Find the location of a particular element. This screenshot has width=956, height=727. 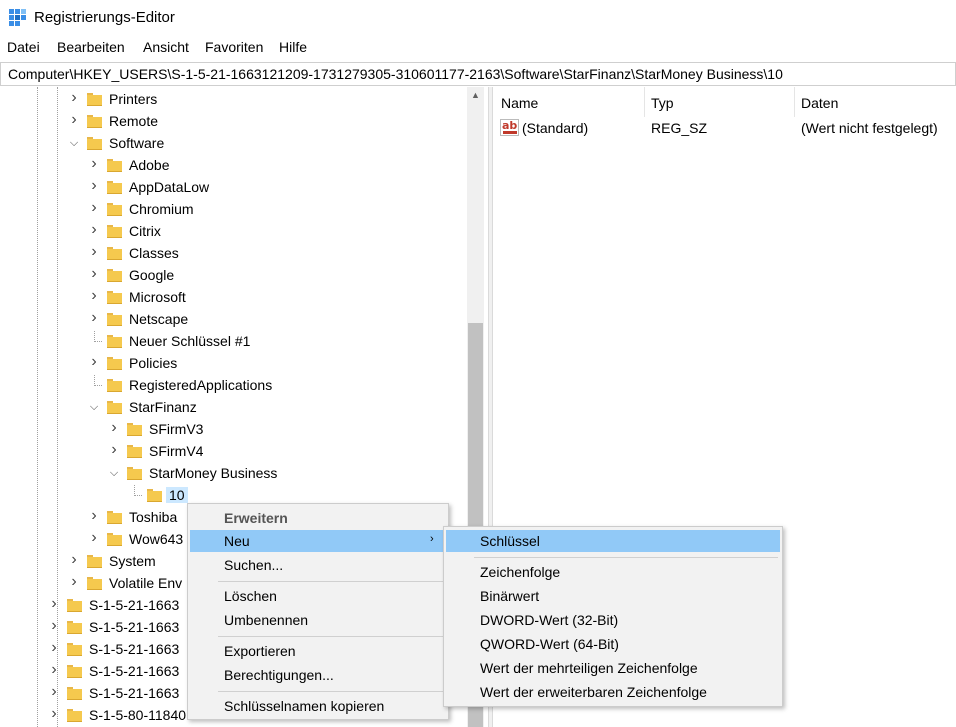

menu-favoriten: Favoriten is located at coordinates (234, 47).